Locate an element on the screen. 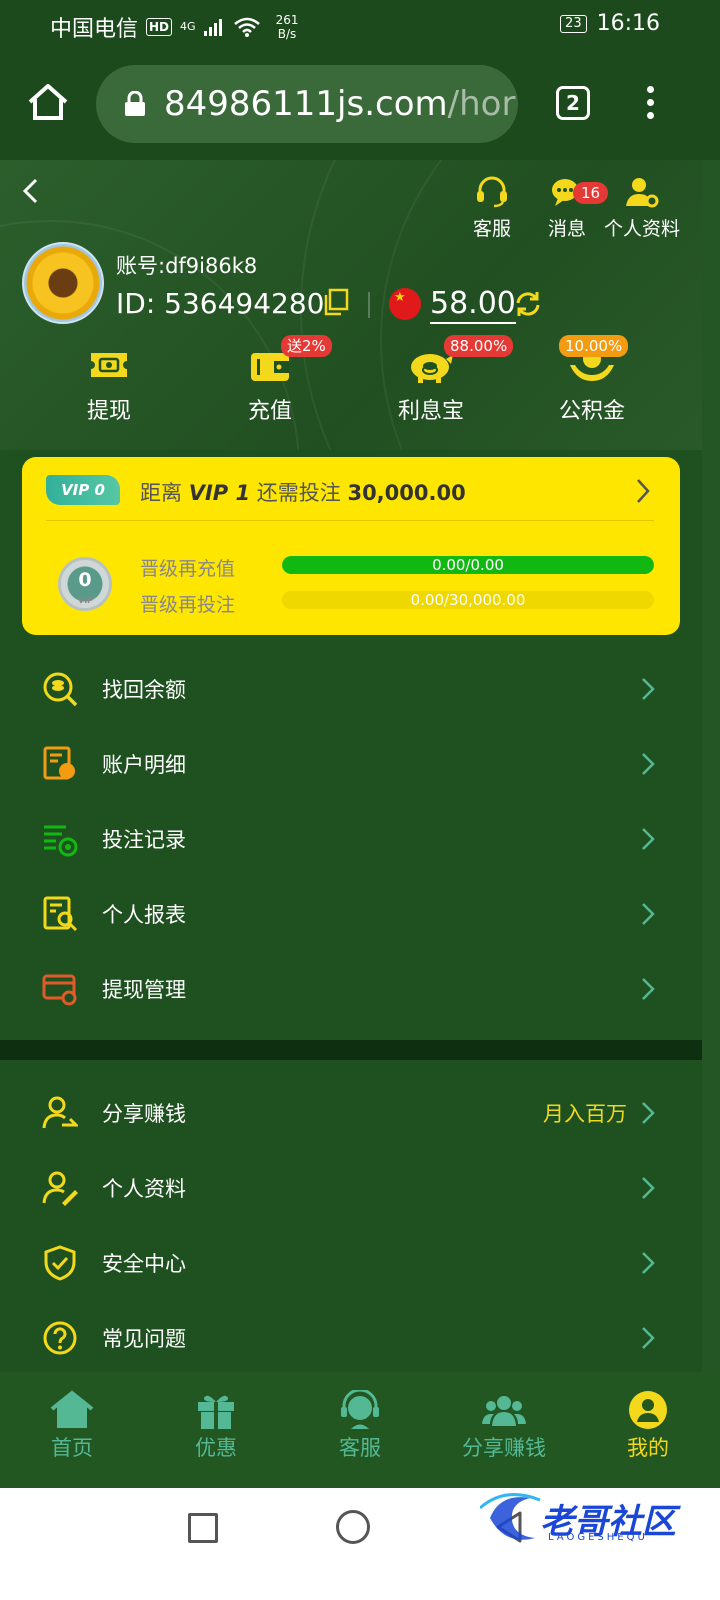  recharge-progress-value: 0.00/0.00 is located at coordinates (468, 565).